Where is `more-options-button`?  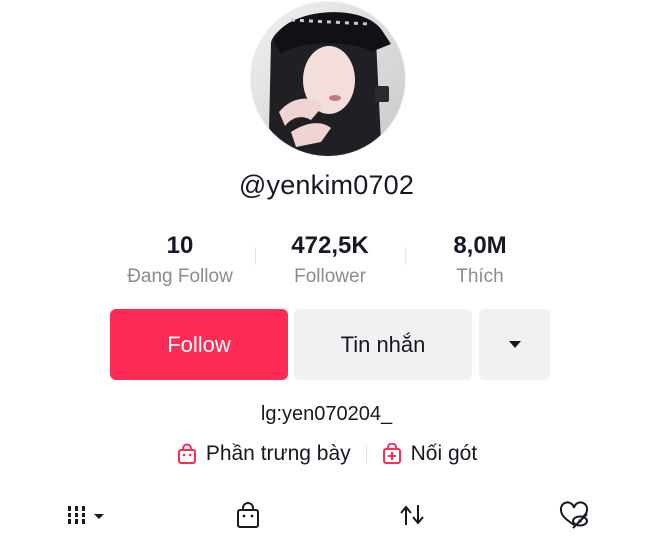
more-options-button is located at coordinates (514, 344).